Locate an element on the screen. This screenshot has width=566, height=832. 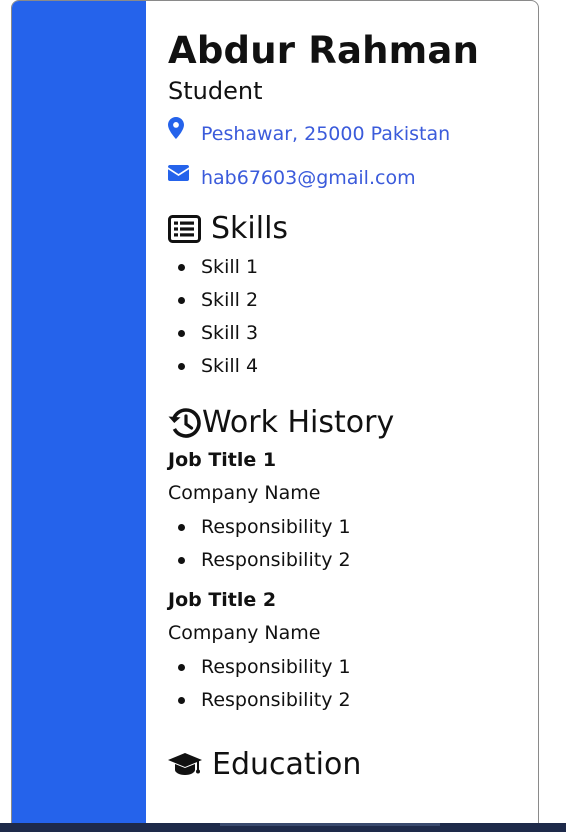
education-heading: Education is located at coordinates (348, 765).